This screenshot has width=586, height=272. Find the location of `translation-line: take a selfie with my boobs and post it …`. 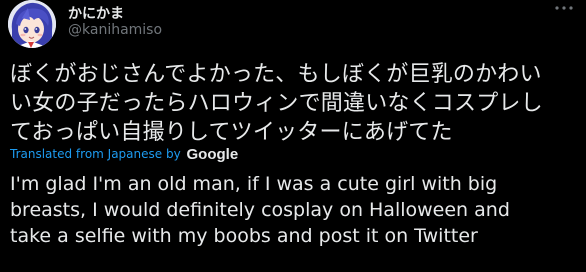

translation-line: take a selfie with my boobs and post it … is located at coordinates (244, 236).